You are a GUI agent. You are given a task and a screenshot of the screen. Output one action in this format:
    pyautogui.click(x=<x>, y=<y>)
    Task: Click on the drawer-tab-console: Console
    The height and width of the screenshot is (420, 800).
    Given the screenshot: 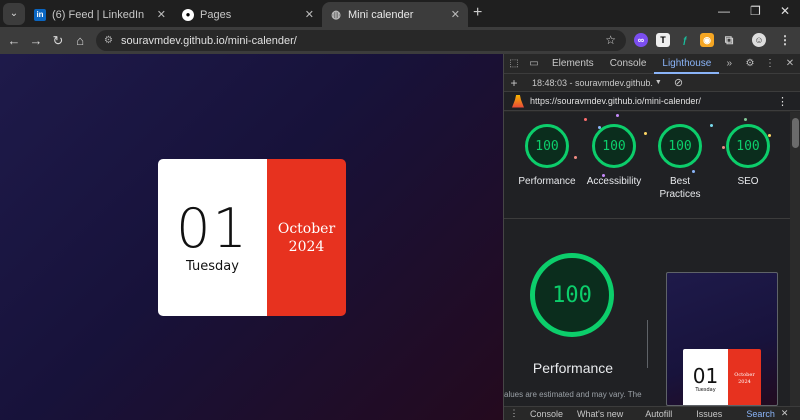 What is the action you would take?
    pyautogui.click(x=546, y=414)
    